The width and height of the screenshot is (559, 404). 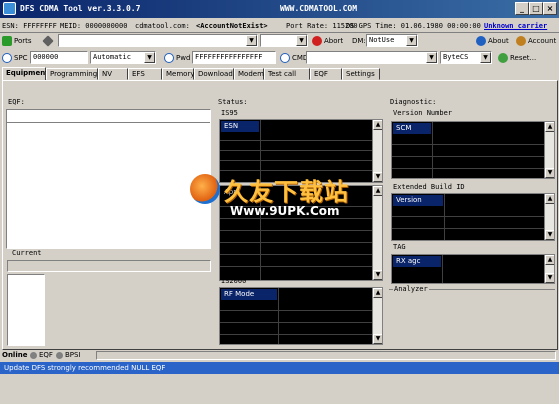 What do you see at coordinates (372, 57) in the screenshot?
I see `cmd-input: ▼` at bounding box center [372, 57].